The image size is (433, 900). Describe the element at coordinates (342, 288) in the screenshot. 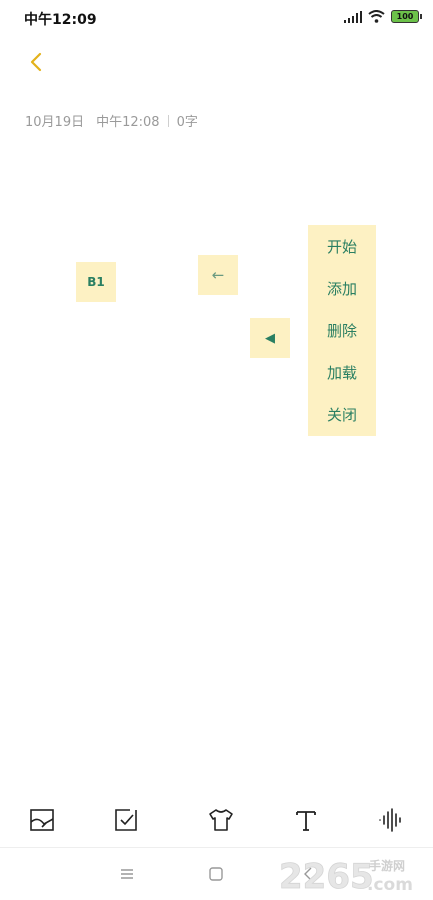

I see `menu-item-add: 添加` at that location.